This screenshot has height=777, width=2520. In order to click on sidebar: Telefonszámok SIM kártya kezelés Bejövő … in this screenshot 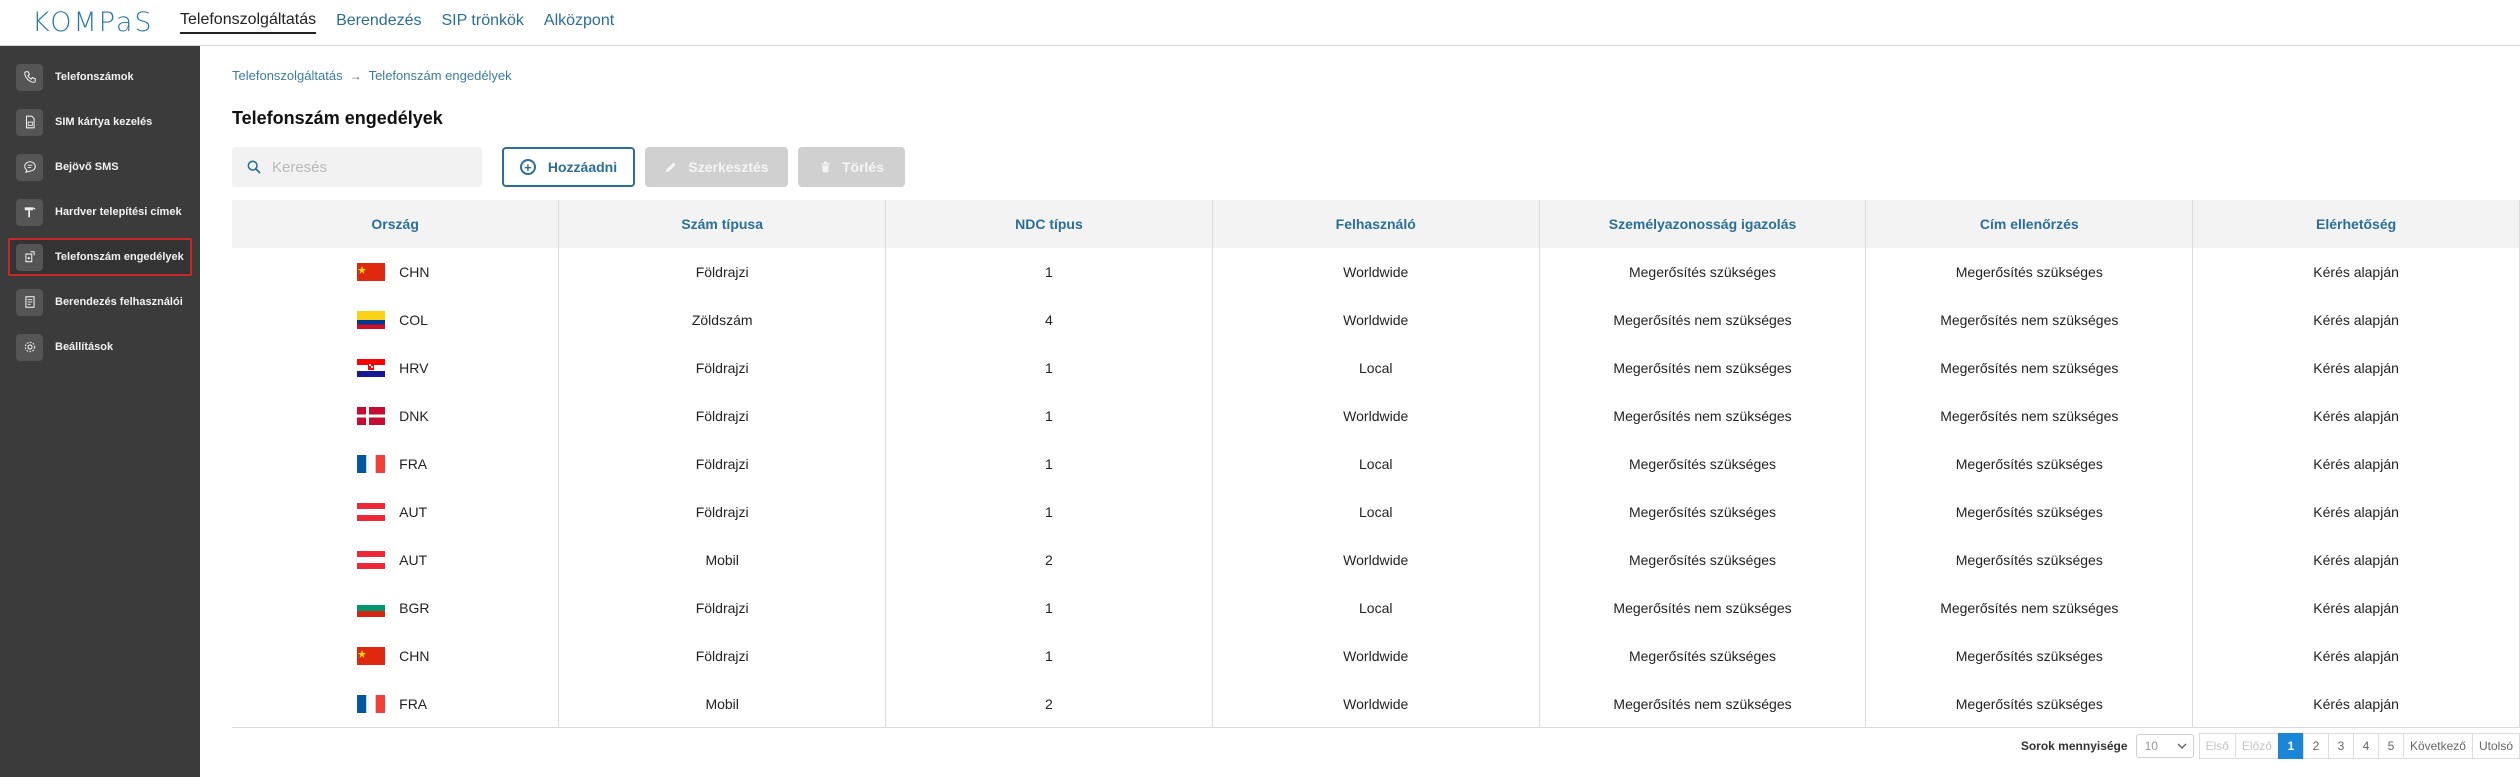, I will do `click(100, 411)`.